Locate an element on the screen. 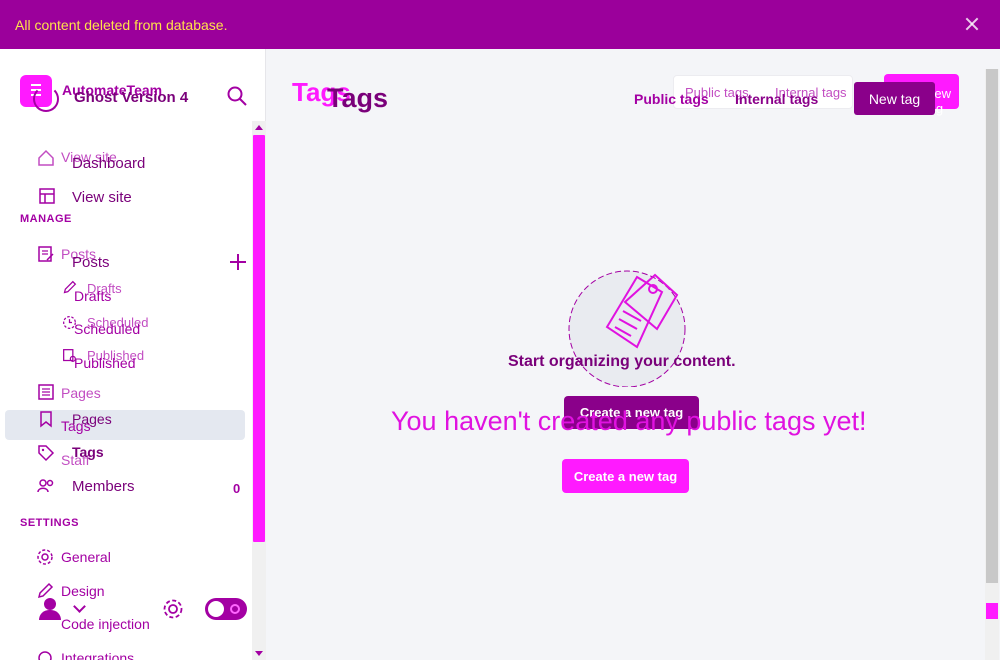 The width and height of the screenshot is (1000, 660). scroll-up-icon is located at coordinates (259, 127).